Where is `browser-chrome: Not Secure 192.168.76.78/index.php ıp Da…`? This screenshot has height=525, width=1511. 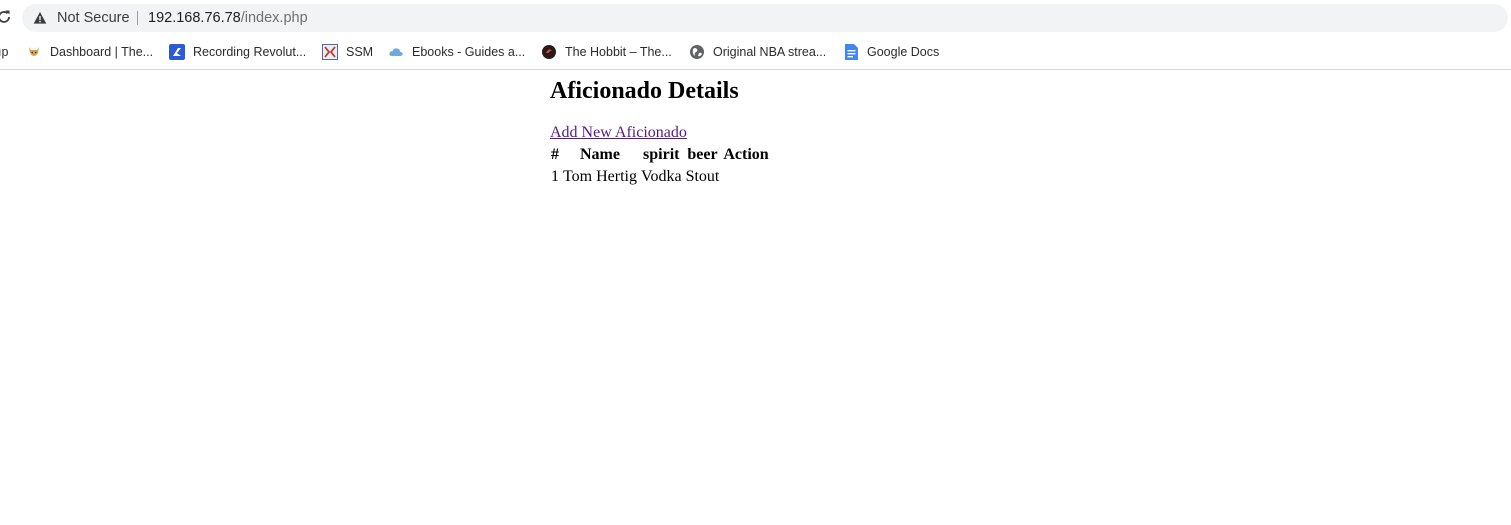 browser-chrome: Not Secure 192.168.76.78/index.php ıp Da… is located at coordinates (755, 35).